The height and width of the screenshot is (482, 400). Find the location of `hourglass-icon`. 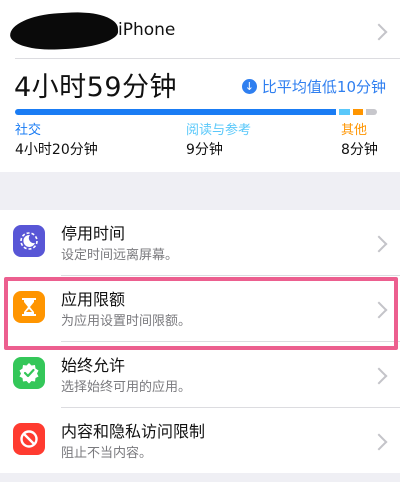

hourglass-icon is located at coordinates (29, 307).